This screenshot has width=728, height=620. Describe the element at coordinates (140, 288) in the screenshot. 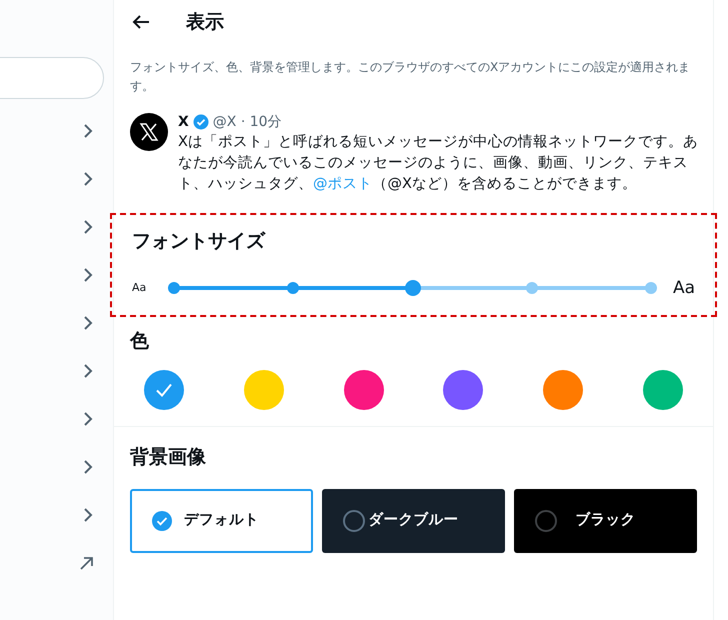

I see `small-size-label: Aa` at that location.